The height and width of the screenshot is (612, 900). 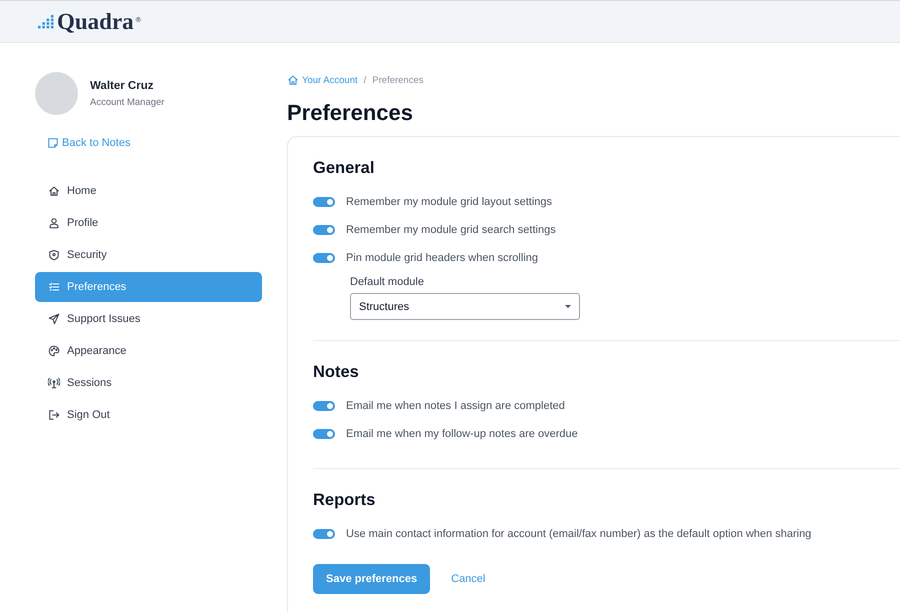 I want to click on section-heading: General, so click(x=344, y=168).